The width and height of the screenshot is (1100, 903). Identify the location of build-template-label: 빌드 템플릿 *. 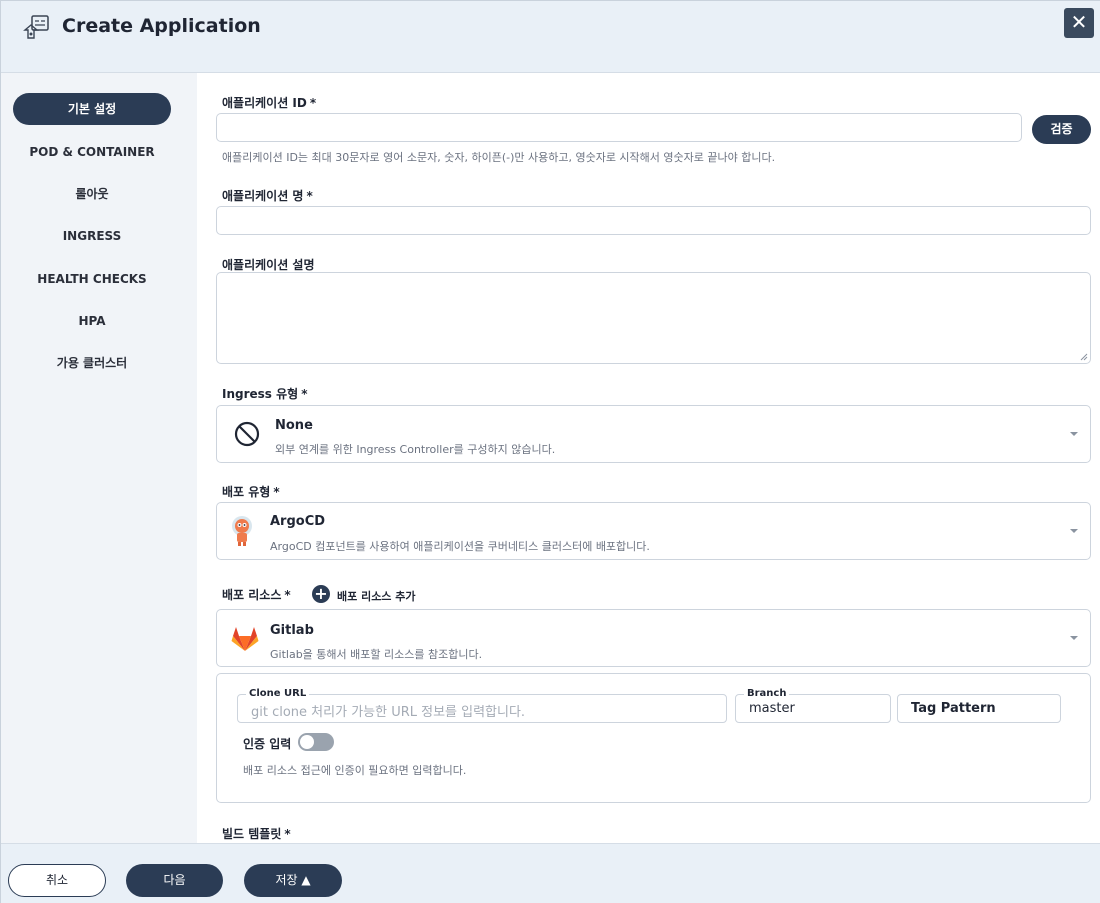
(256, 834).